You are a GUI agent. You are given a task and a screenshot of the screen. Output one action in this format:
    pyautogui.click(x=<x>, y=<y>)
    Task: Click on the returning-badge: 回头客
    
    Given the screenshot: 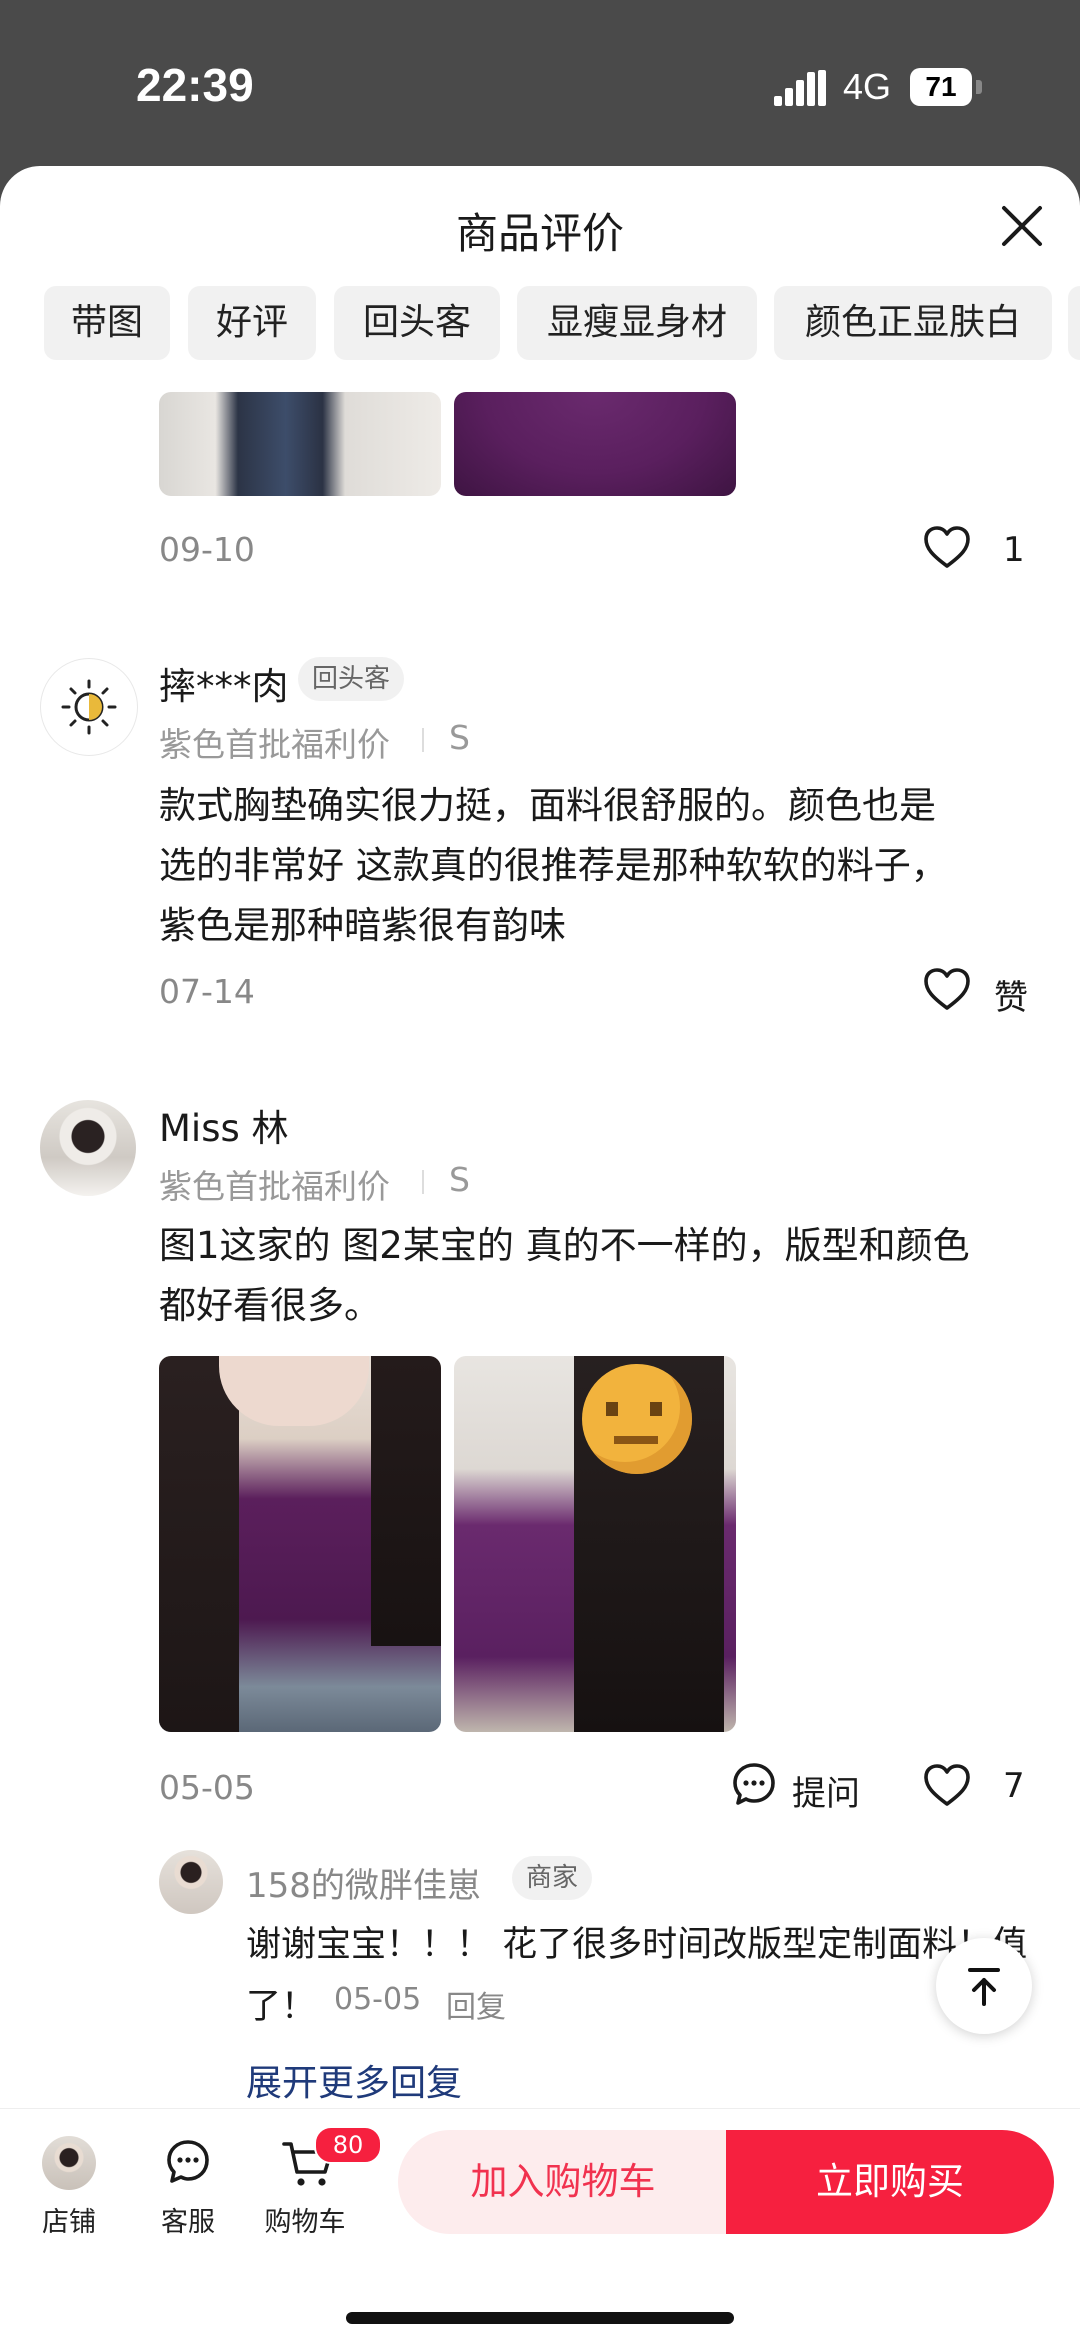 What is the action you would take?
    pyautogui.click(x=351, y=679)
    